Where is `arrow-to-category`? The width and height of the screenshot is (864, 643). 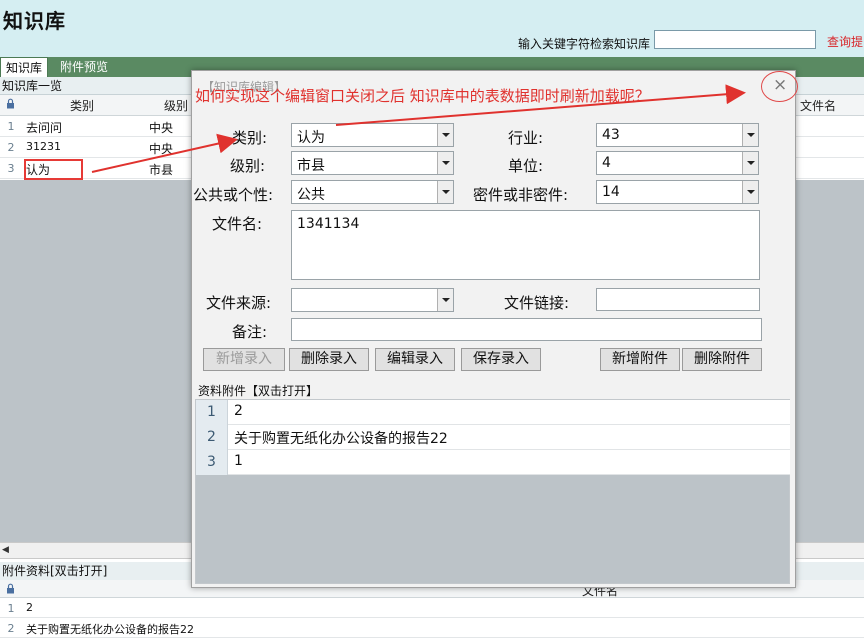
arrow-to-category is located at coordinates (164, 153).